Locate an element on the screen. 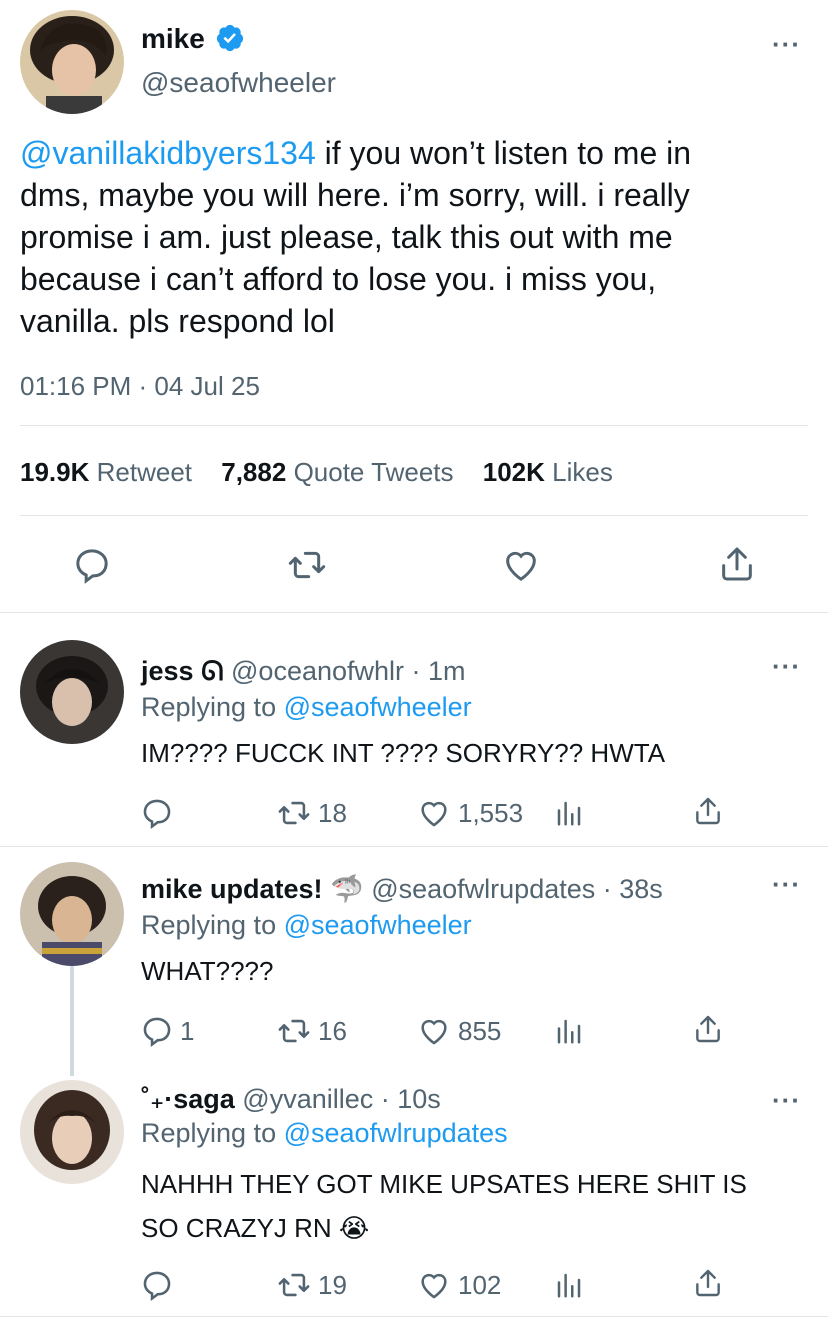  handle: @seaofwheeler is located at coordinates (238, 83).